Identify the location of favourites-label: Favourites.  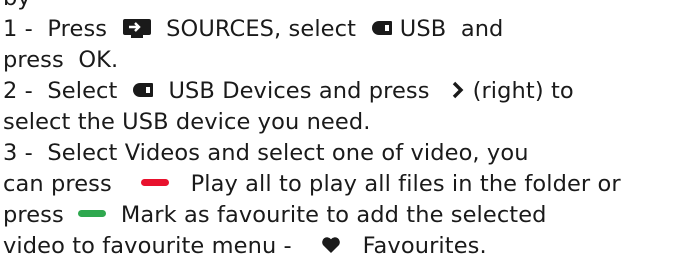
(421, 246).